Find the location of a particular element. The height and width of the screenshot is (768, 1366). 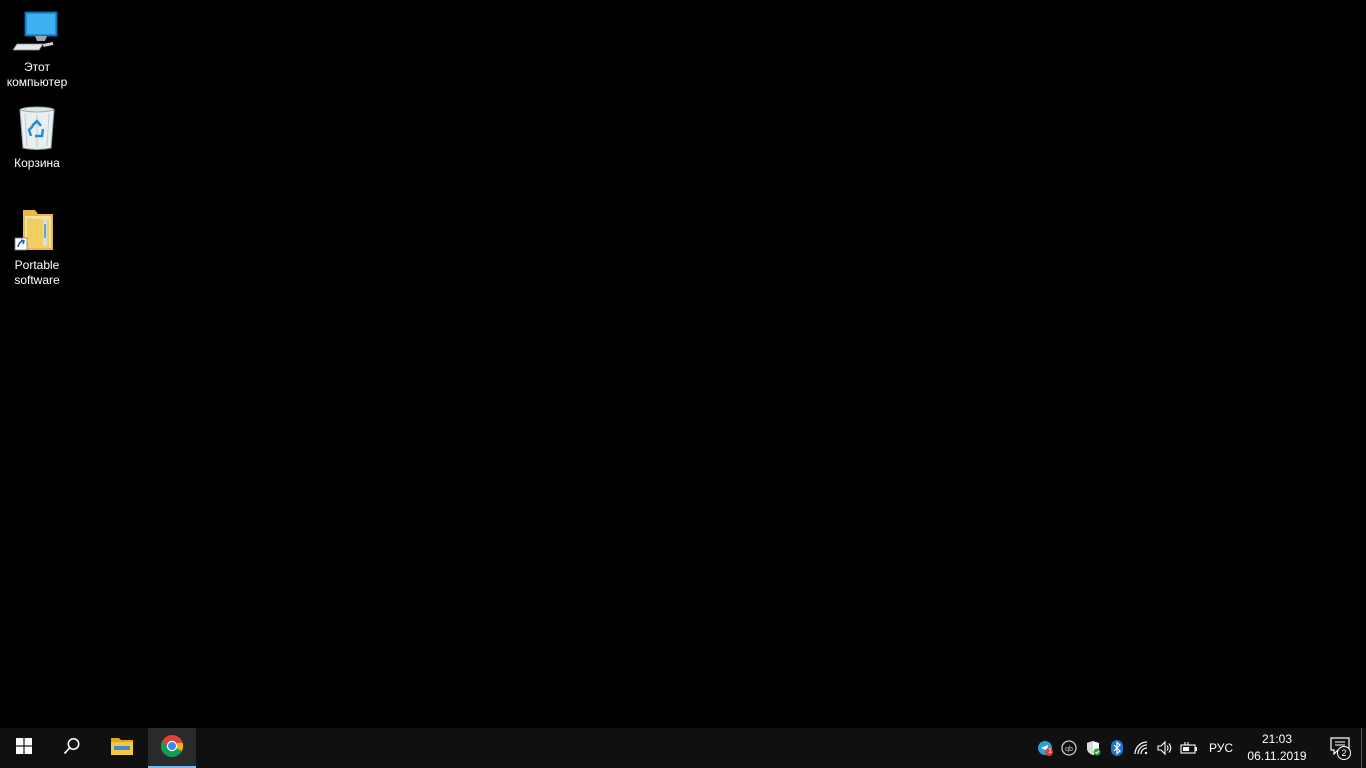

desktop-icon-portable-software: Portable software is located at coordinates (37, 247).